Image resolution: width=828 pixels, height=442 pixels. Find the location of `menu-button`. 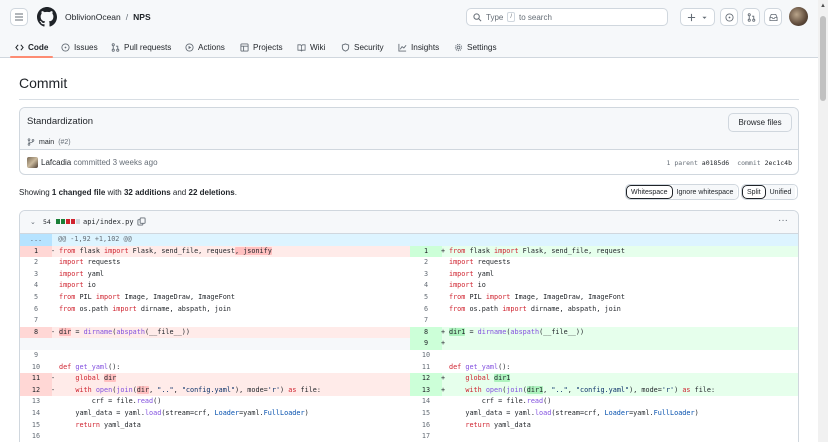

menu-button is located at coordinates (19, 17).